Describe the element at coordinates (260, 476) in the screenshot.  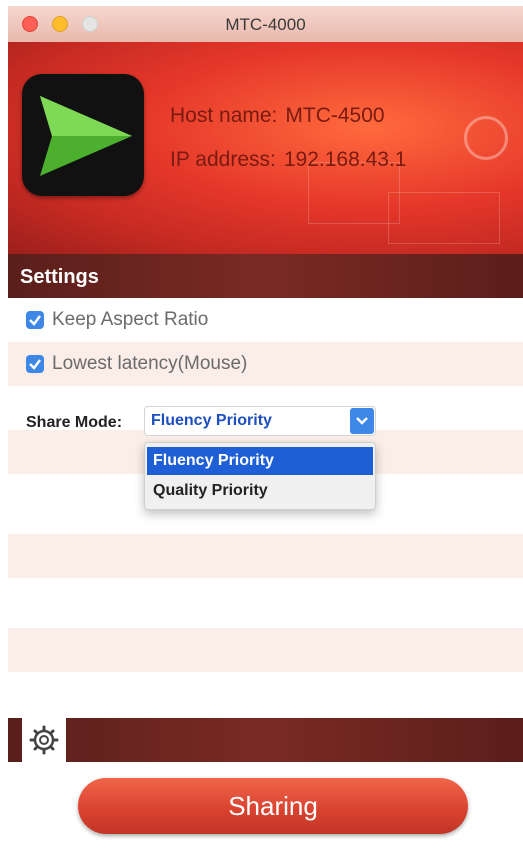
I see `share-mode-dropdown: Fluency Priority Quality Priority` at that location.